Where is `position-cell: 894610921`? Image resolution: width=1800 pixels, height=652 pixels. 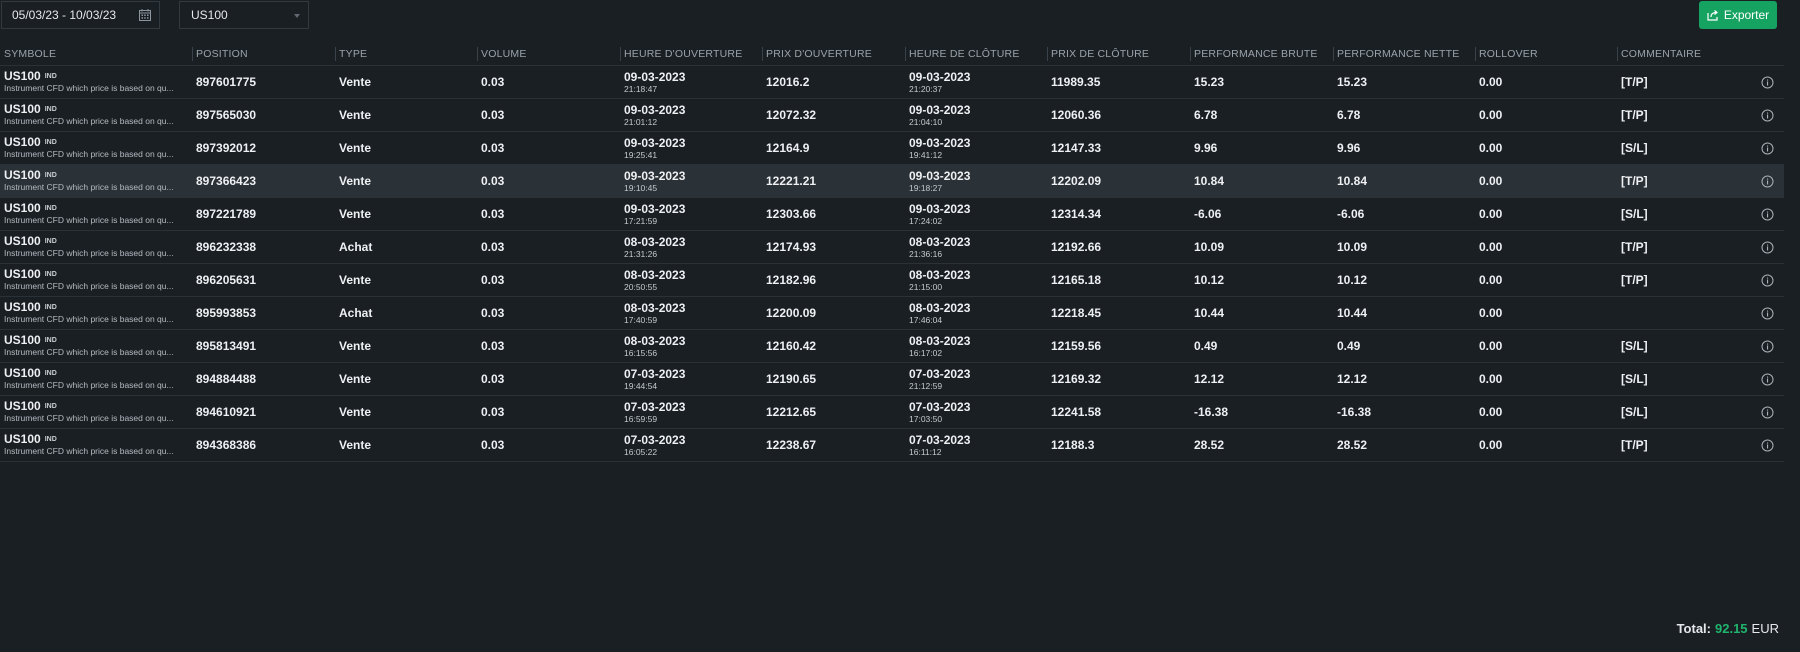
position-cell: 894610921 is located at coordinates (263, 412).